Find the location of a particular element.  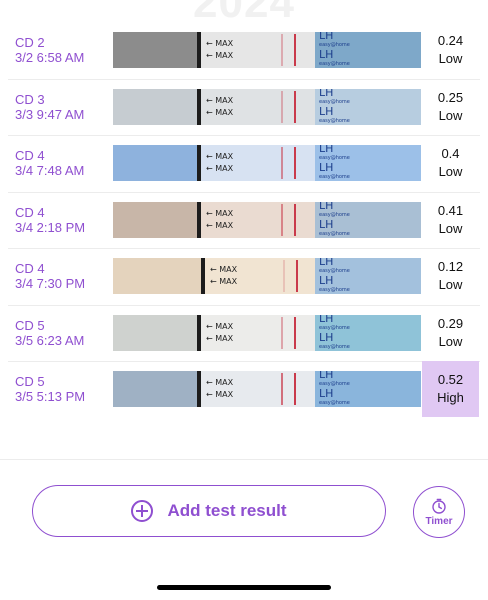

test-datetime: 3/5 6:23 AM is located at coordinates (50, 340).